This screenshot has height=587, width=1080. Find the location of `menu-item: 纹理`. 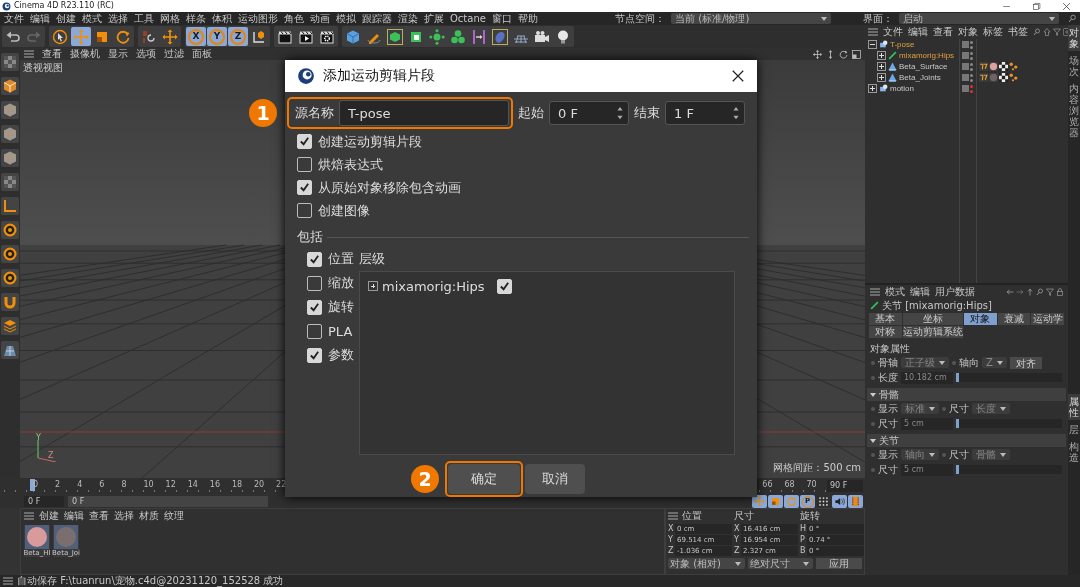

menu-item: 纹理 is located at coordinates (174, 516).